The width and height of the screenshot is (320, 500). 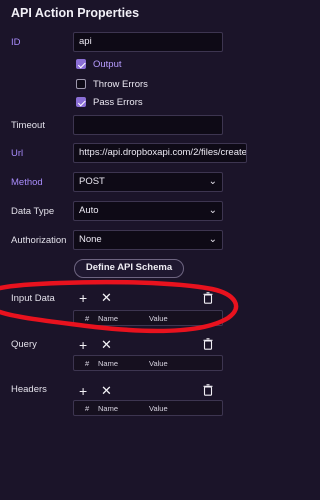 I want to click on authorization-value: None, so click(x=90, y=239).